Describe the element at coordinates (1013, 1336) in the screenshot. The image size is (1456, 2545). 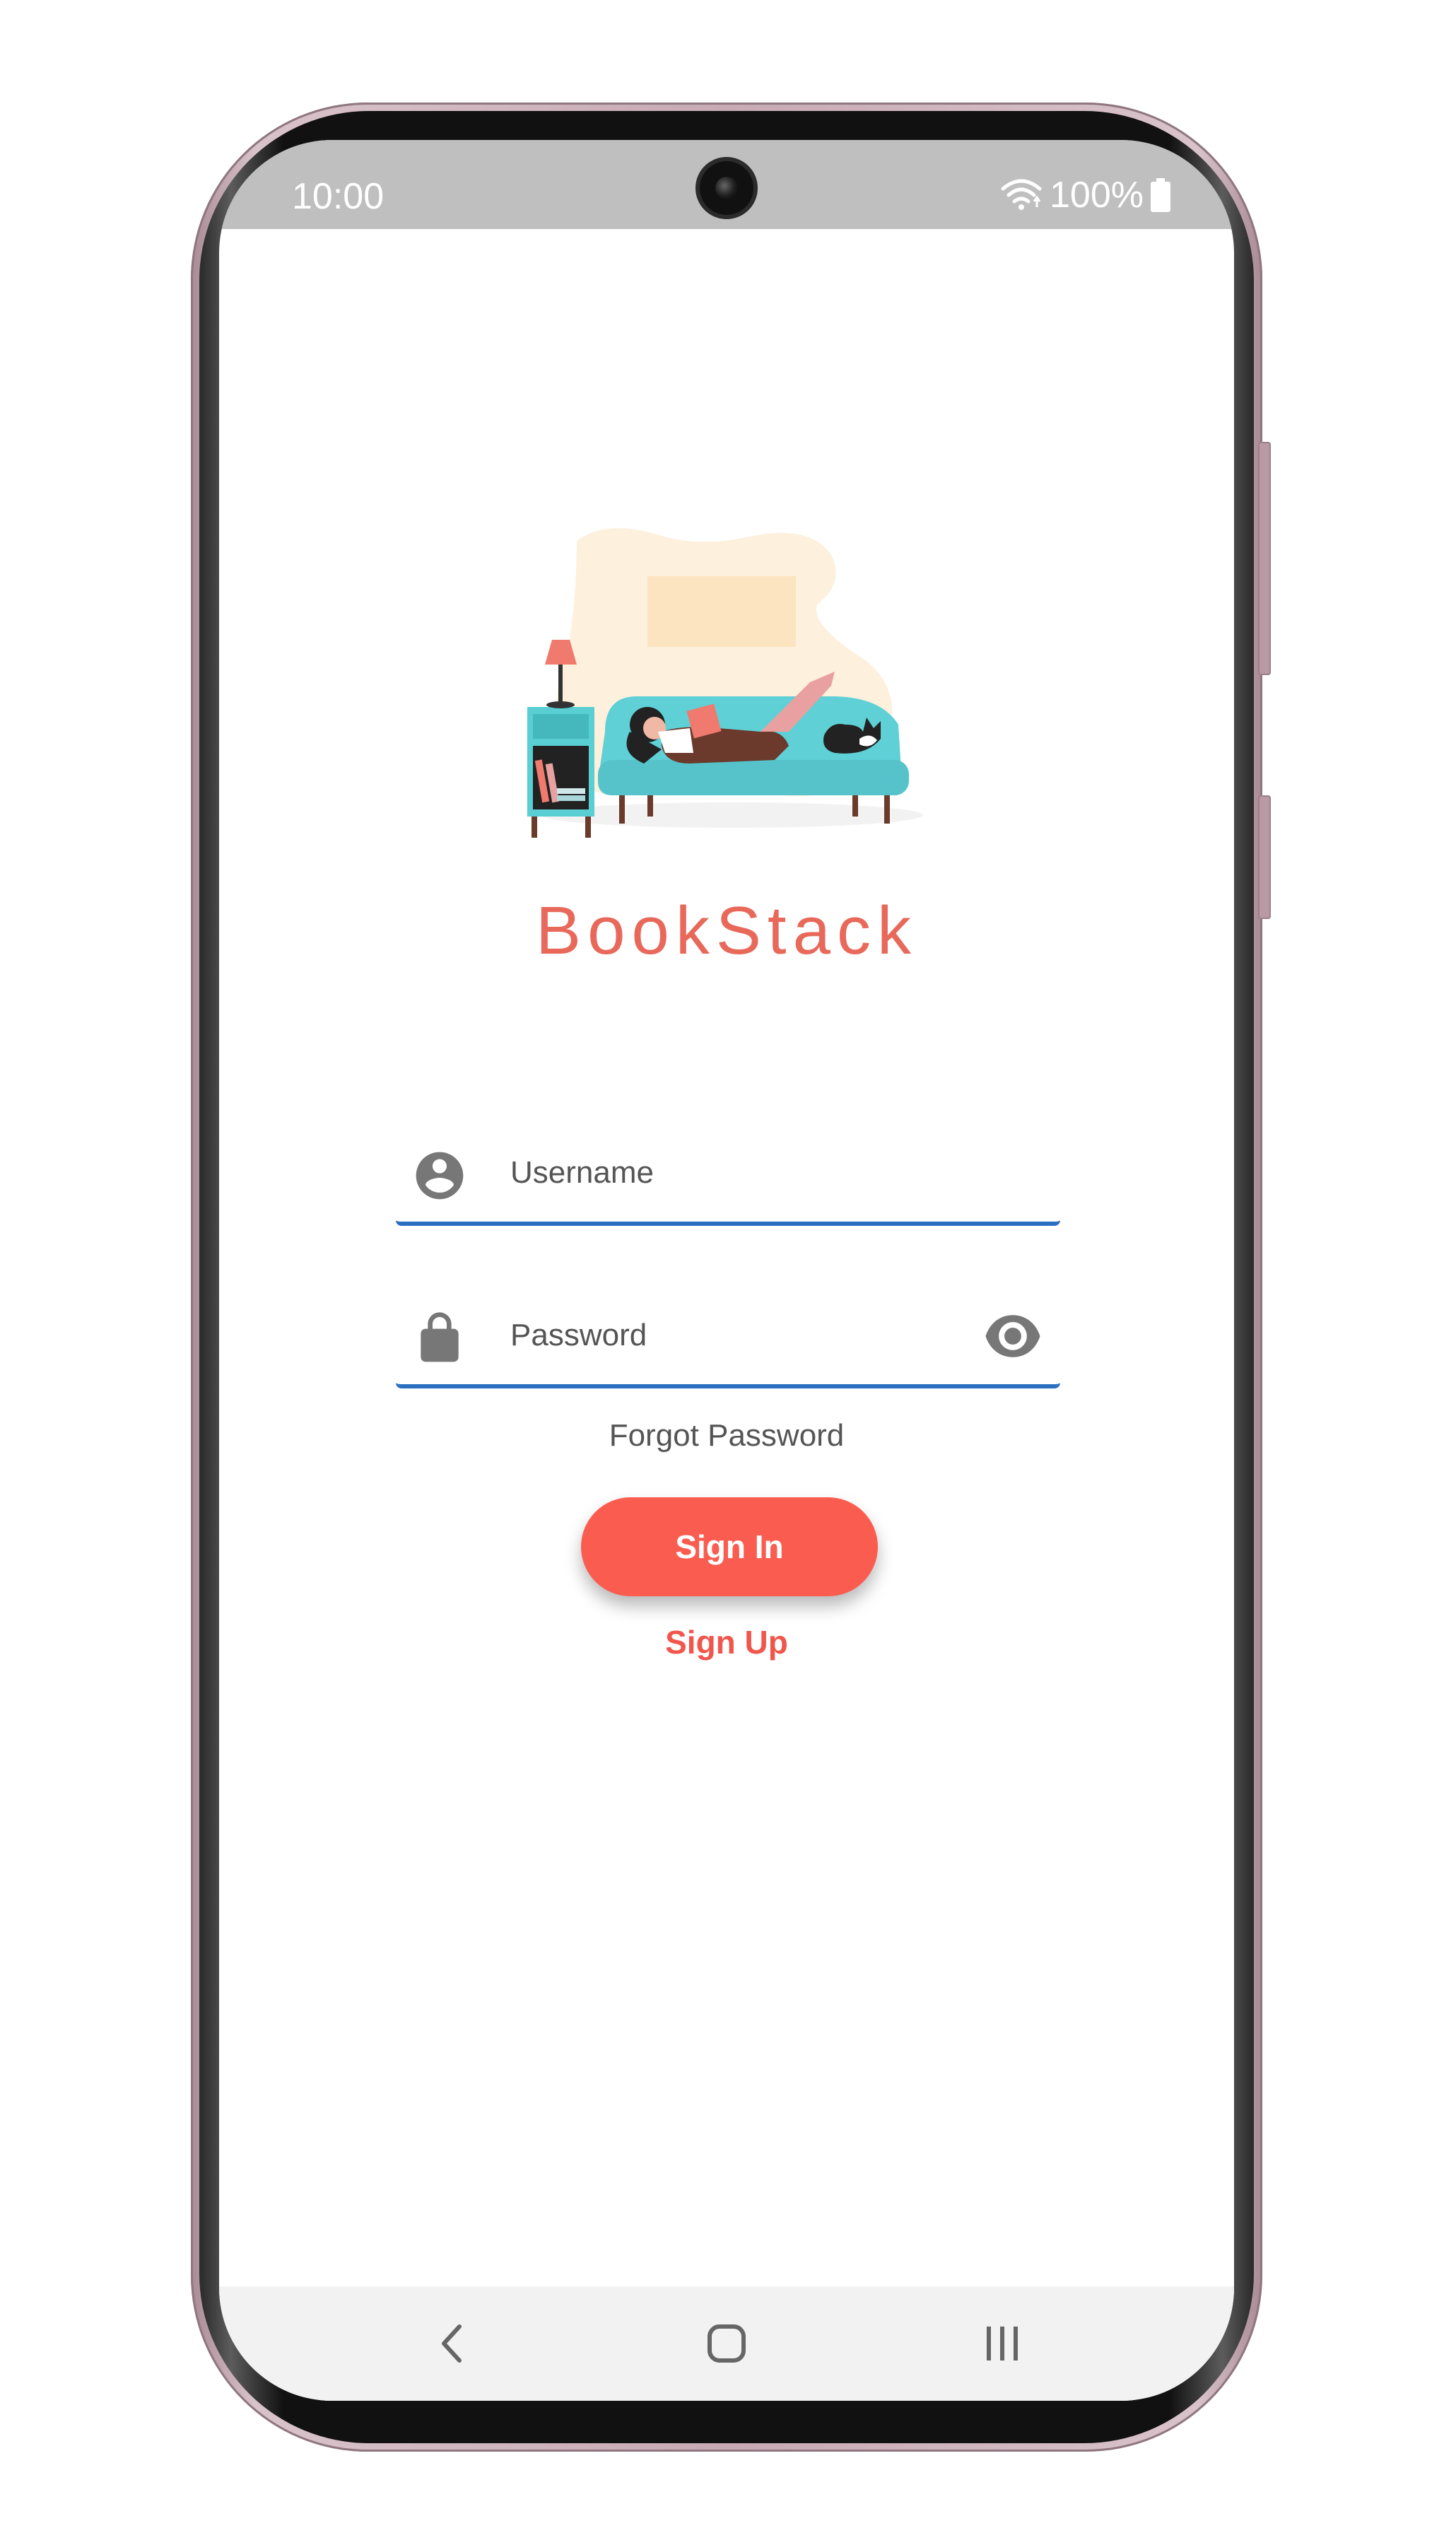
I see `eye-icon` at that location.